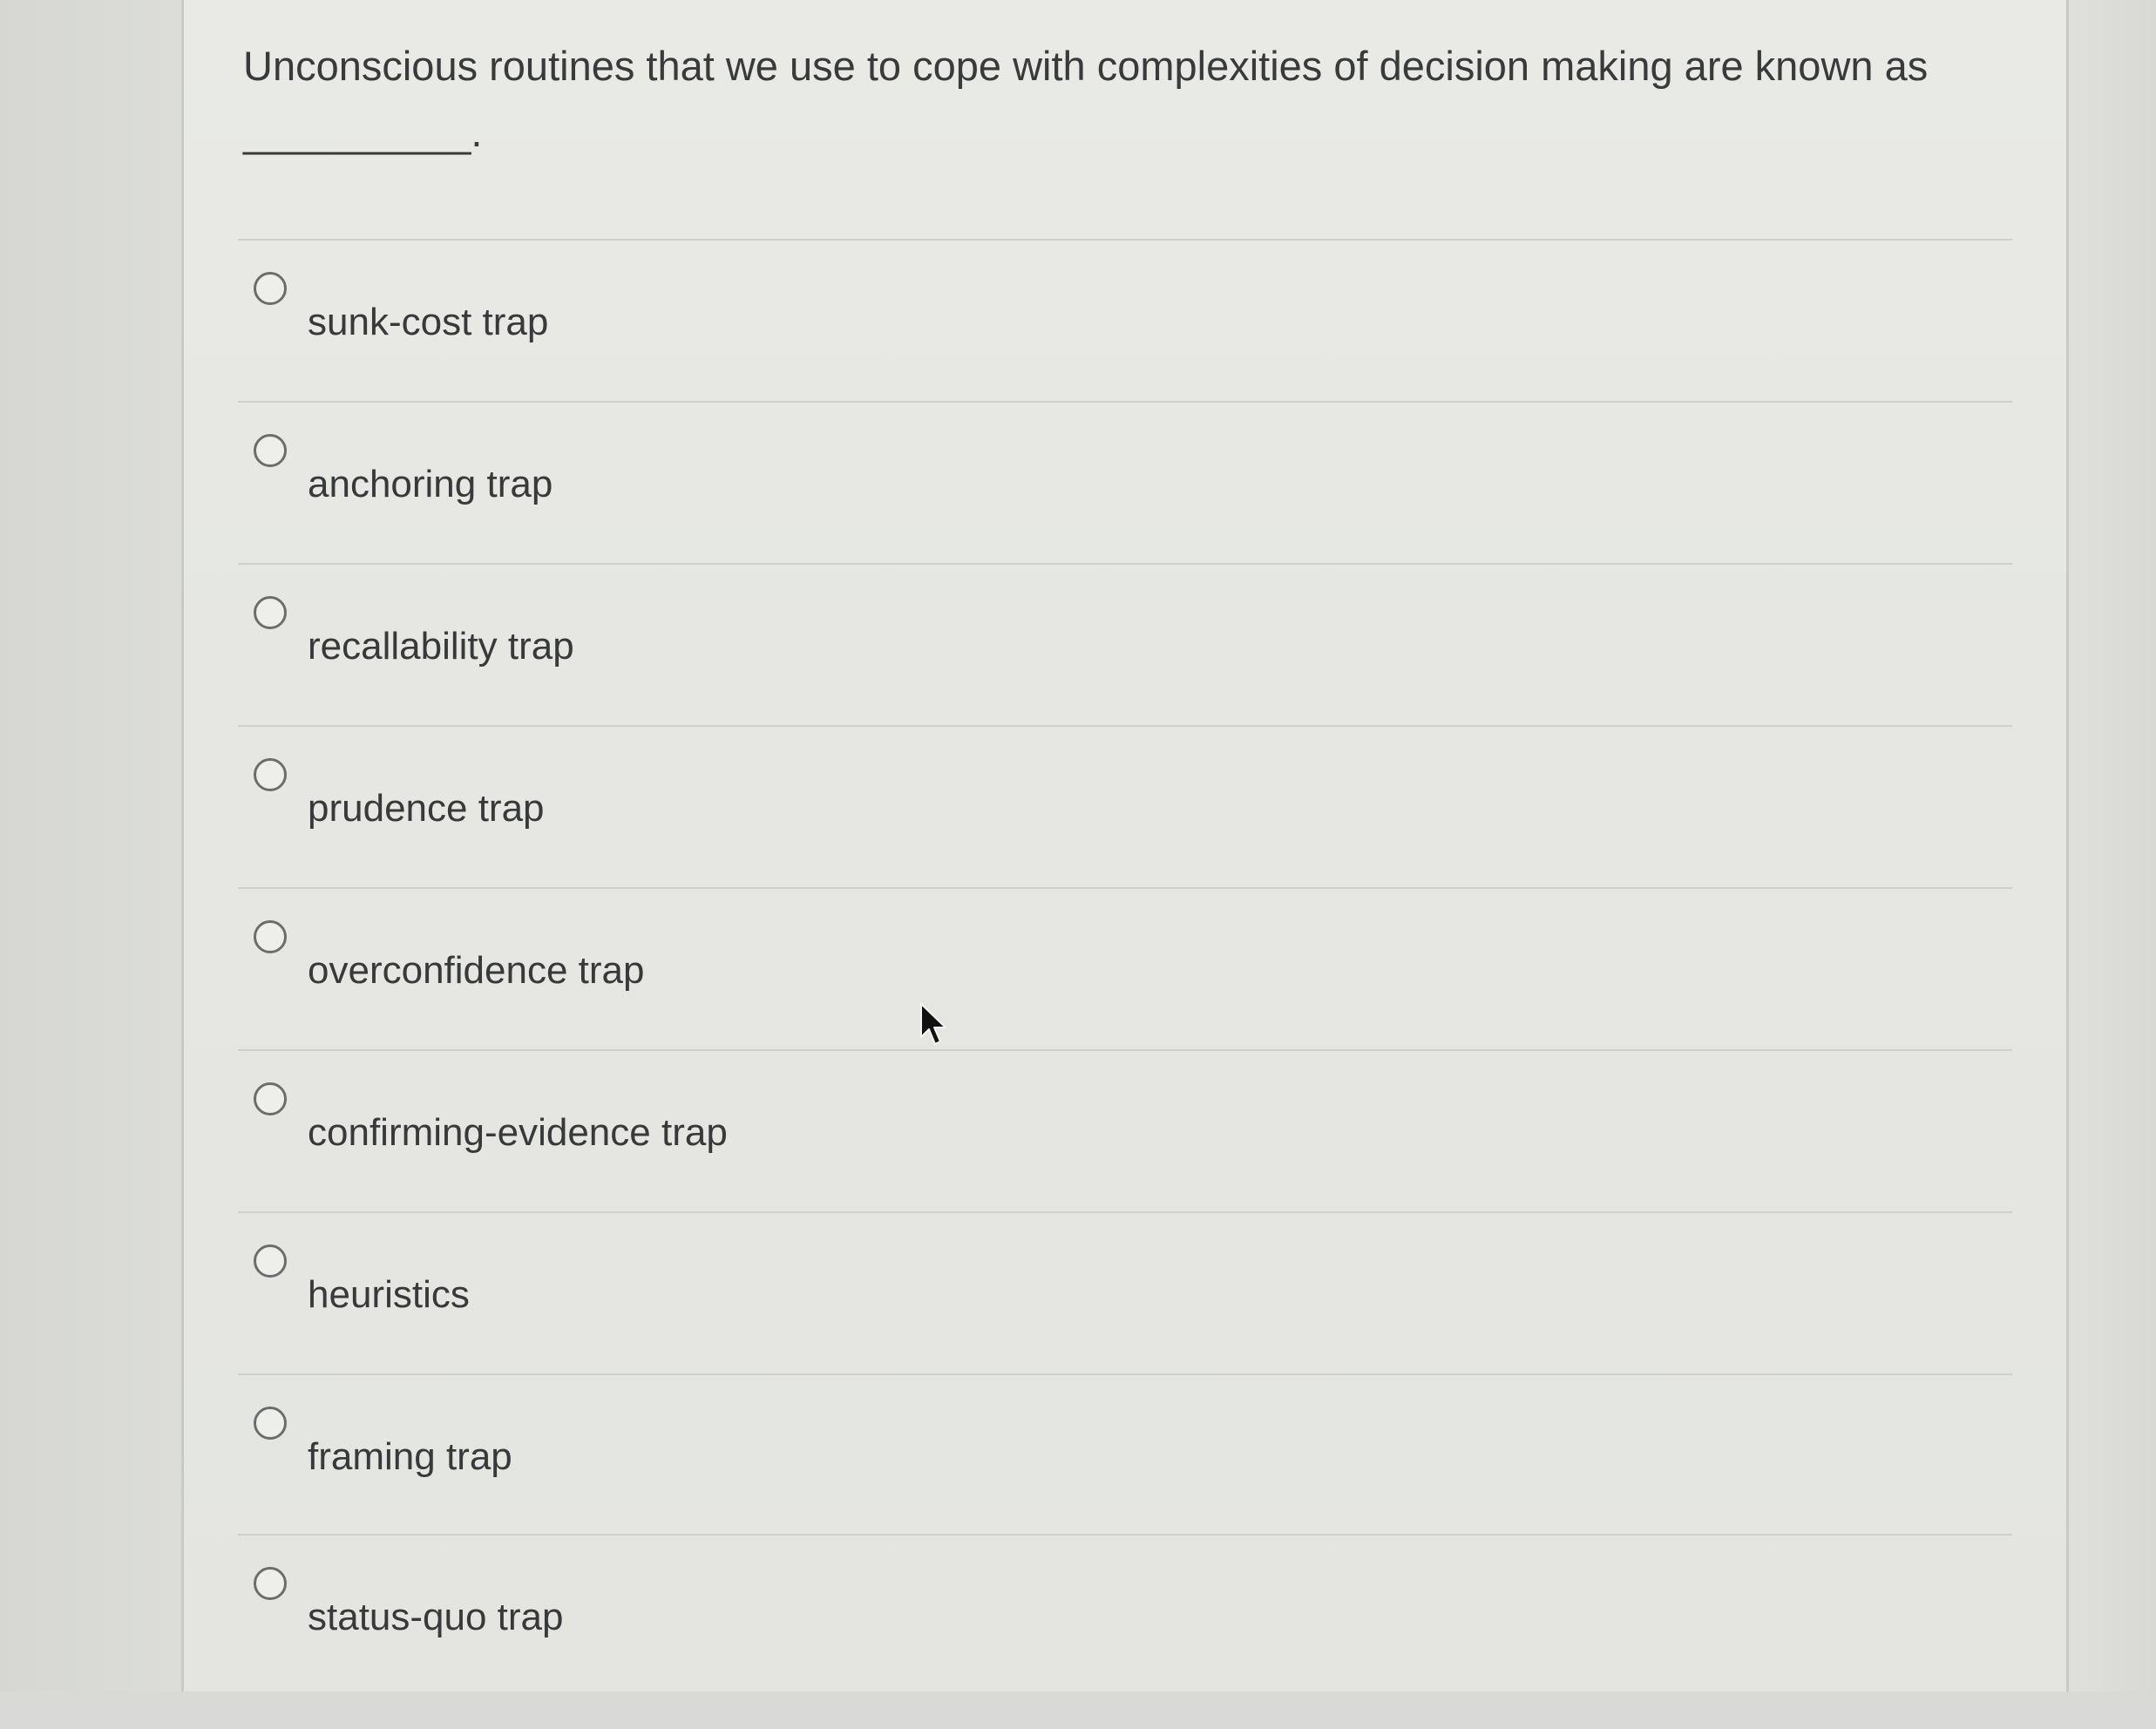 This screenshot has width=2156, height=1729. What do you see at coordinates (1099, 1648) in the screenshot?
I see `answer-option-status-quo-trap: status-quo trap` at bounding box center [1099, 1648].